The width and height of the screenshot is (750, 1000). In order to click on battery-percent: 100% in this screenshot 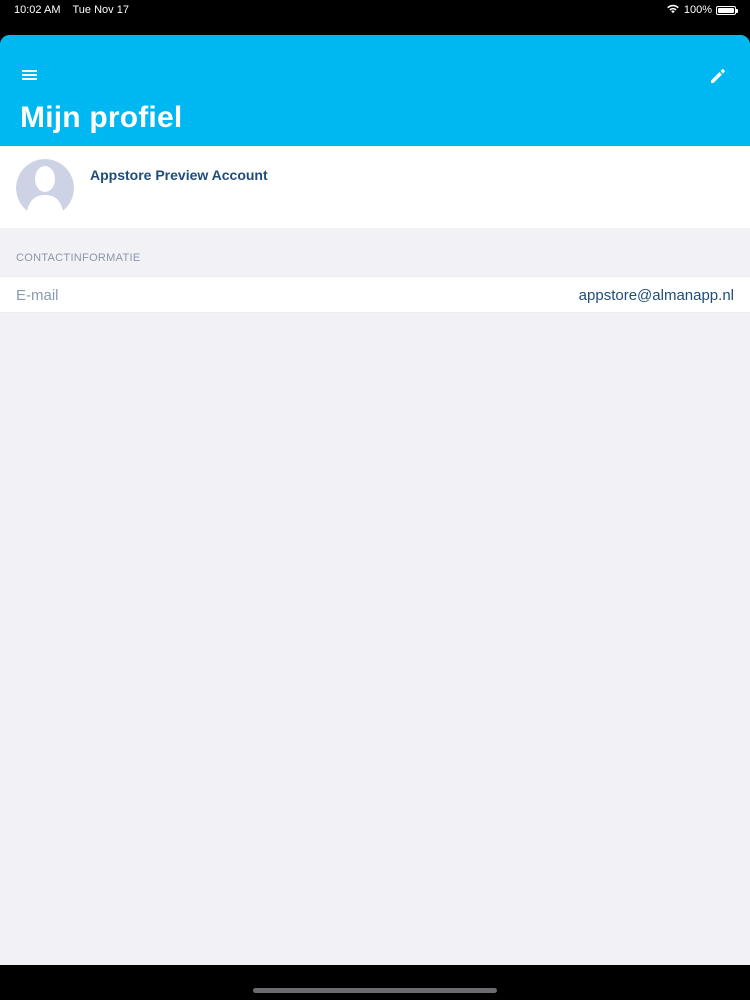, I will do `click(697, 10)`.